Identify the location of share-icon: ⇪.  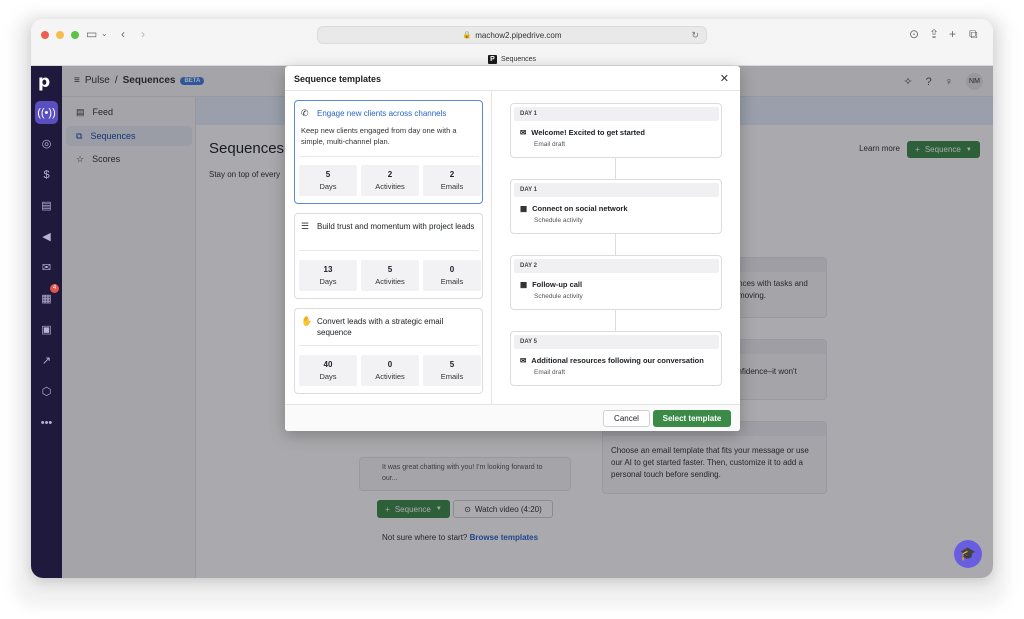
(934, 34).